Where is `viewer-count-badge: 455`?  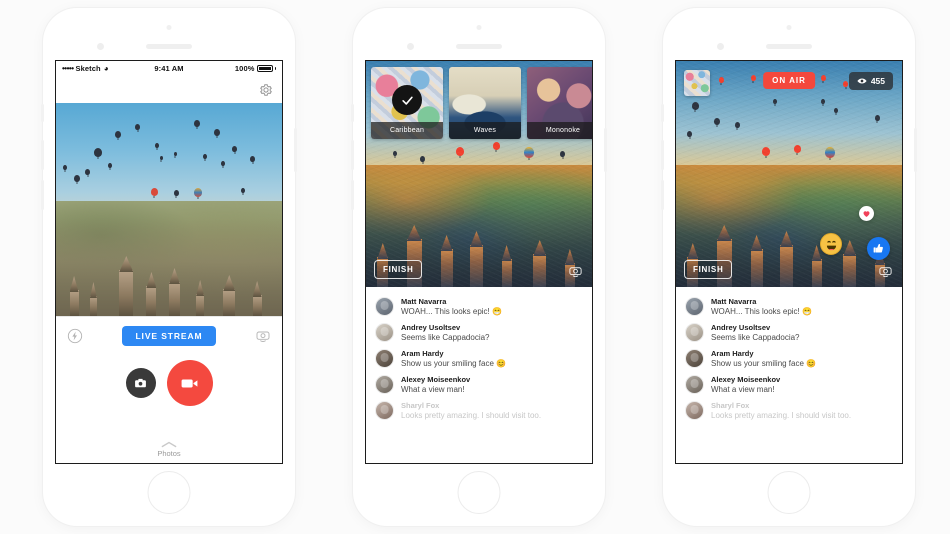 viewer-count-badge: 455 is located at coordinates (870, 81).